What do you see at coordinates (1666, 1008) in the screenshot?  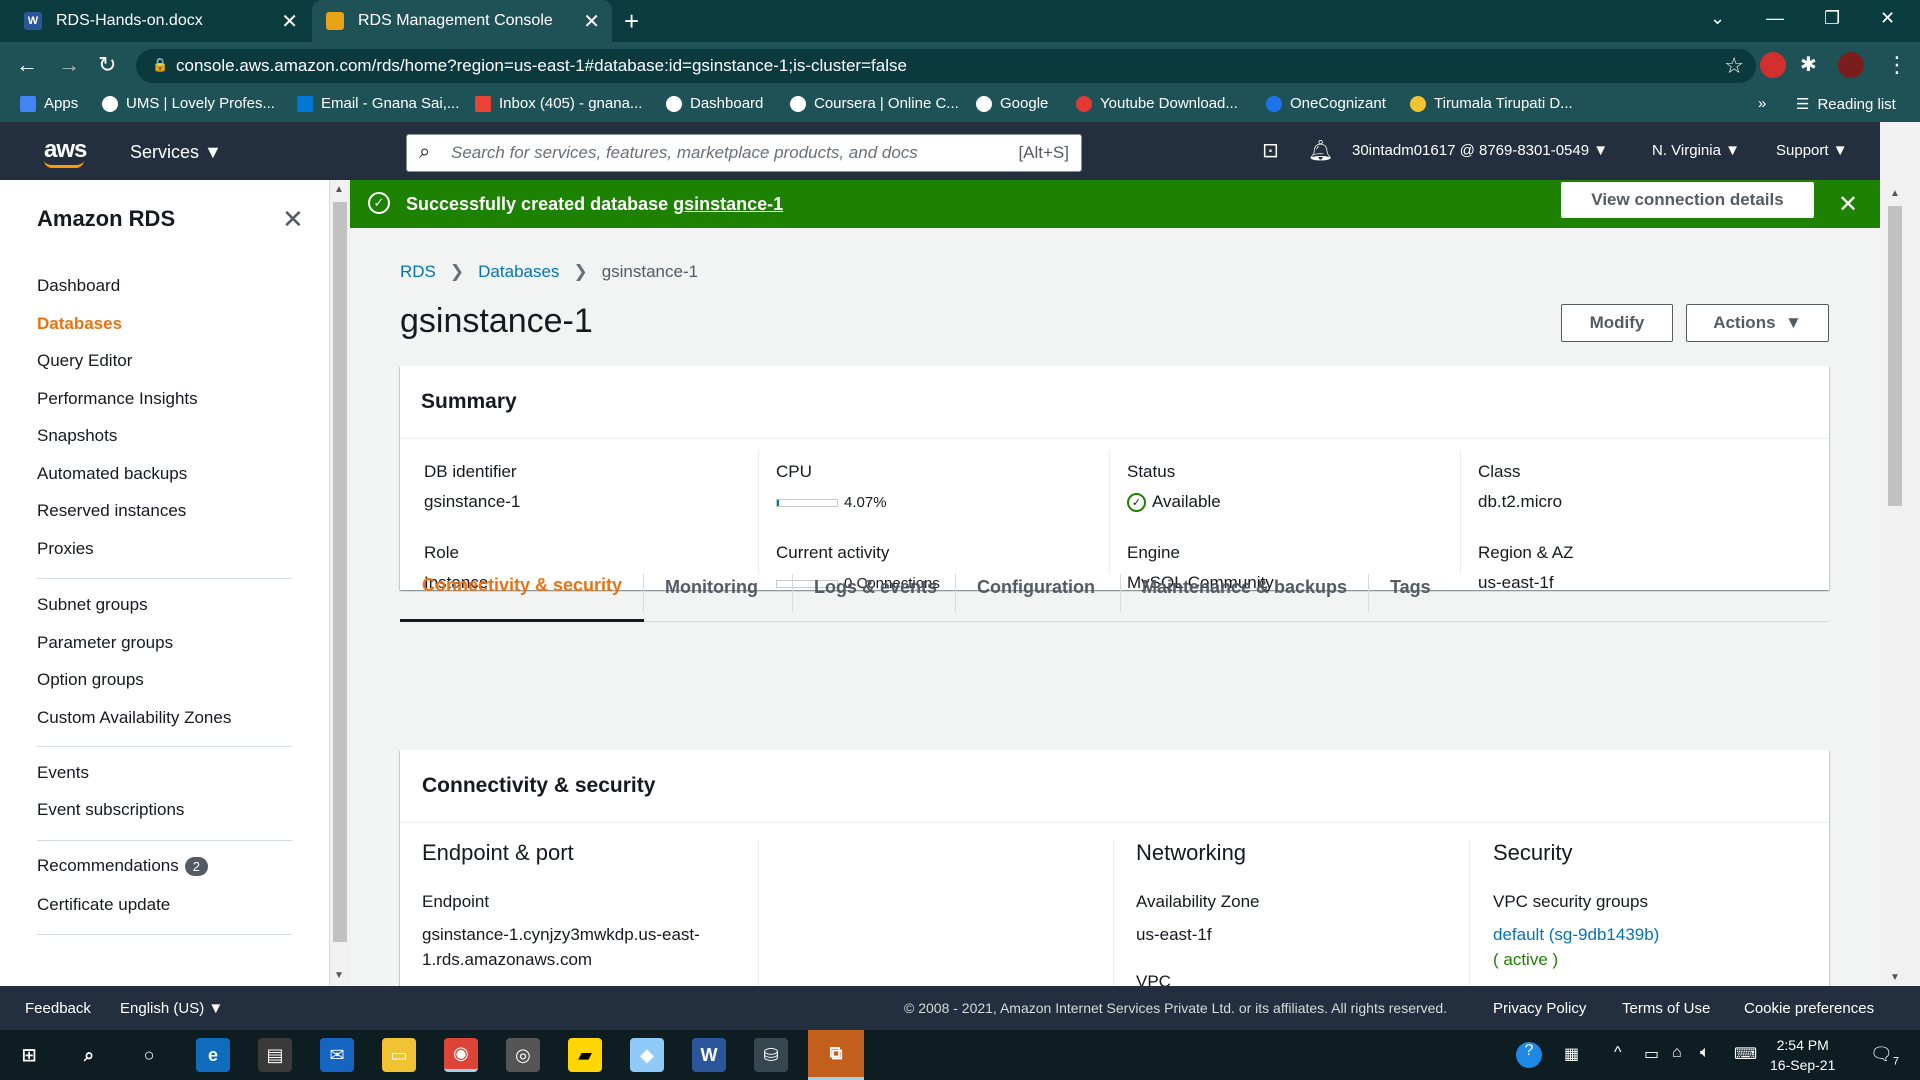 I see `terms-of-use-link: Terms of Use` at bounding box center [1666, 1008].